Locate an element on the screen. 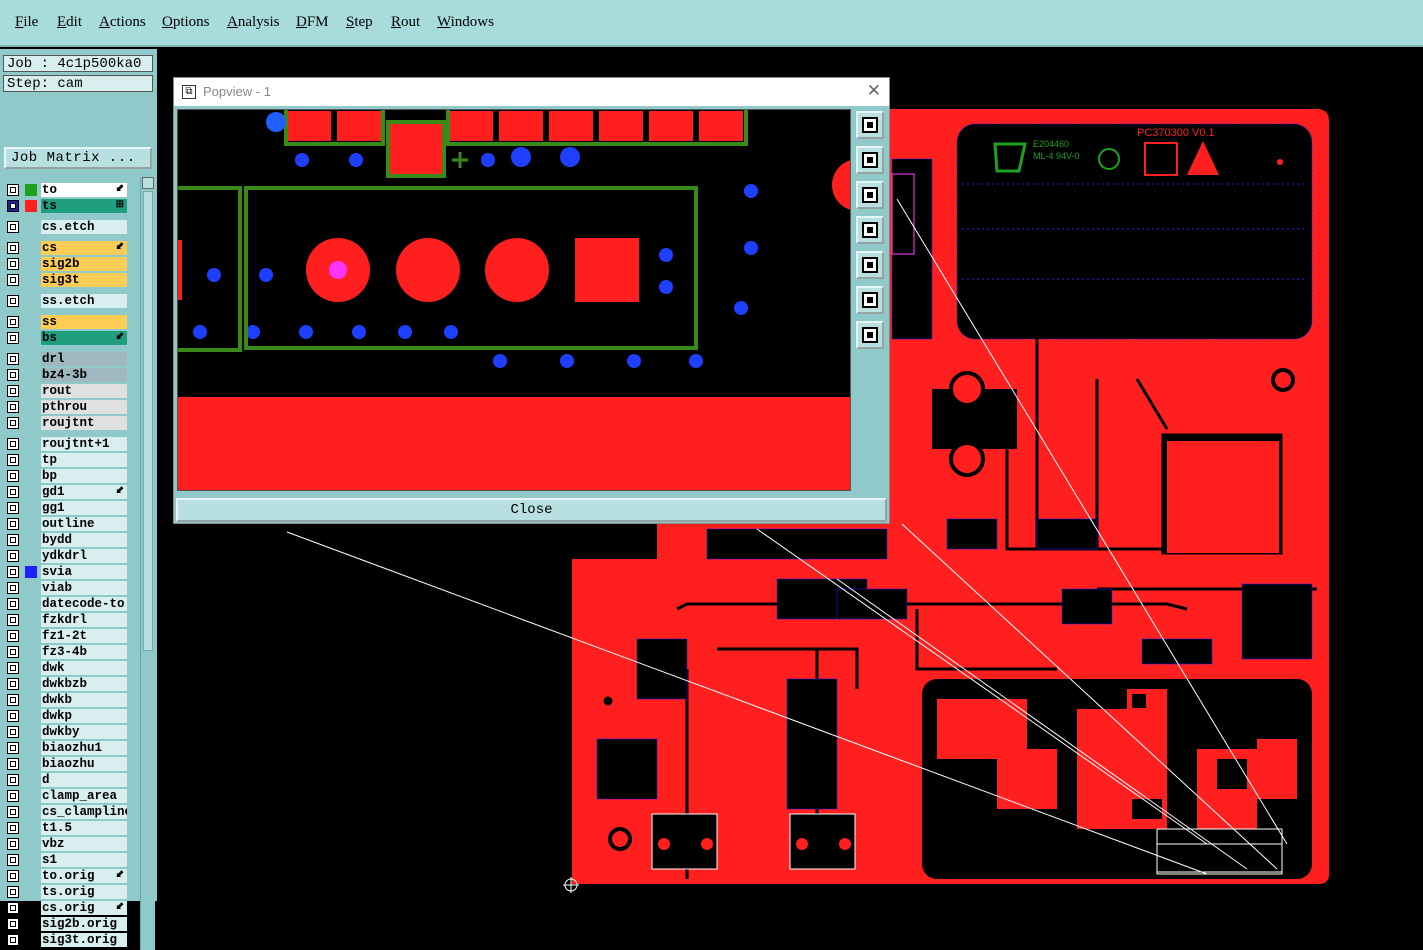 The height and width of the screenshot is (950, 1423). layer-row: dwkp is located at coordinates (66, 716).